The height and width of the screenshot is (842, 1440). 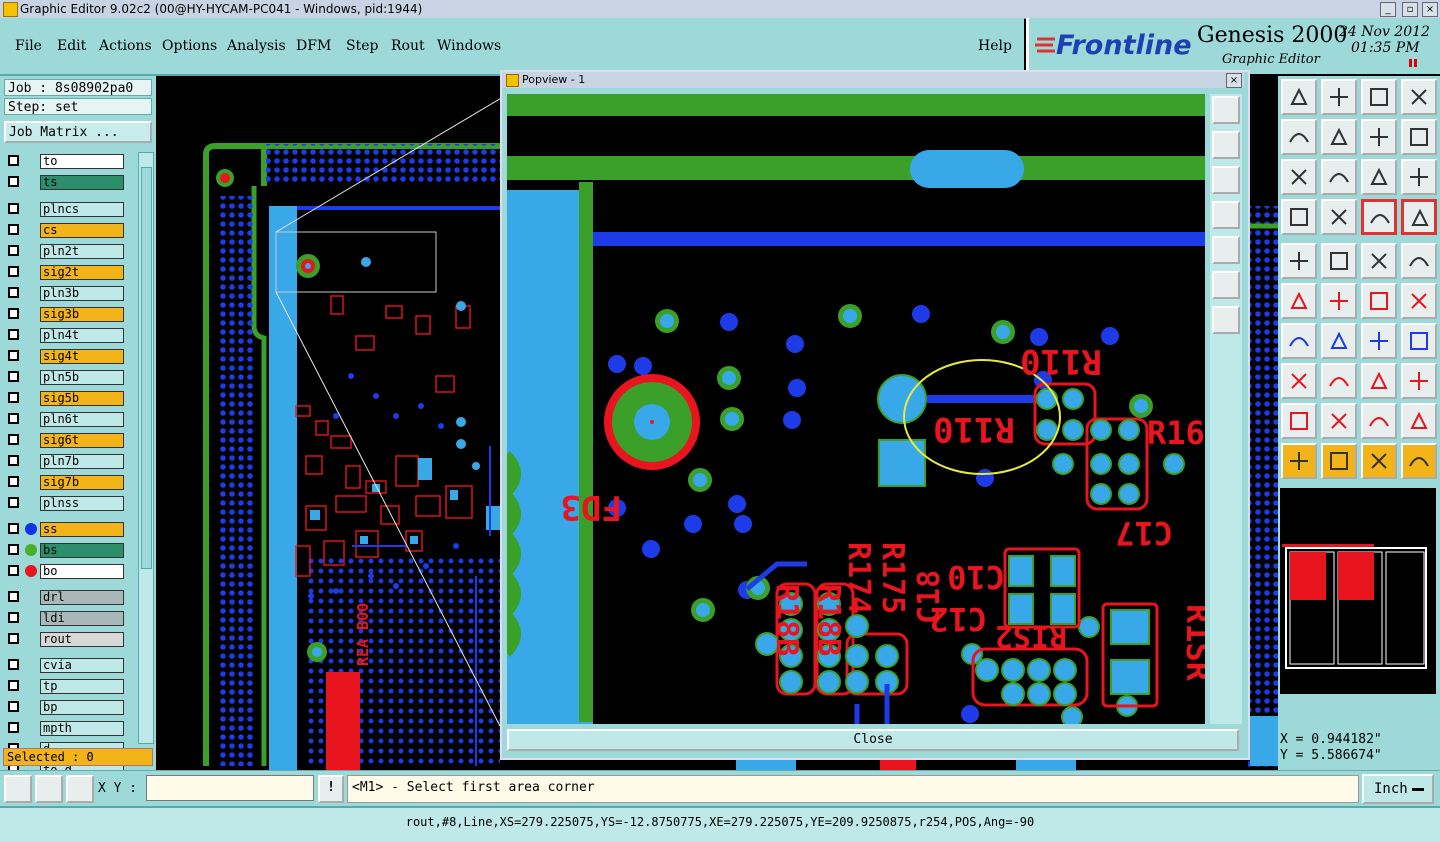 What do you see at coordinates (82, 707) in the screenshot?
I see `layer-name: bp` at bounding box center [82, 707].